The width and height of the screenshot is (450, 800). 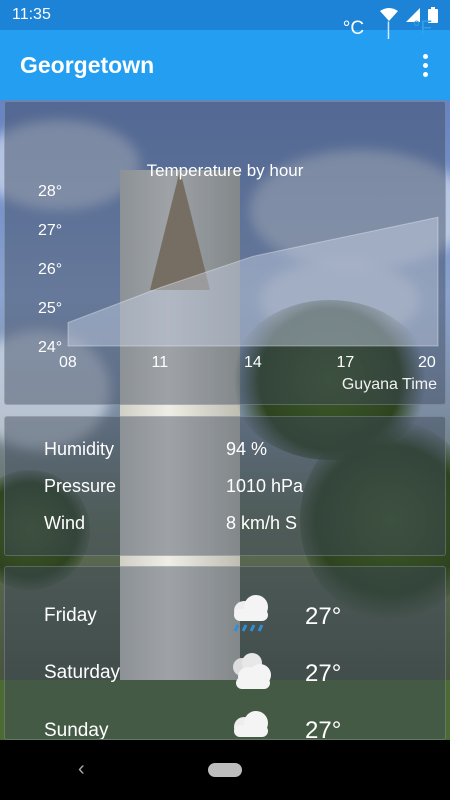 What do you see at coordinates (76, 730) in the screenshot?
I see `forecast-day-3: Sunday` at bounding box center [76, 730].